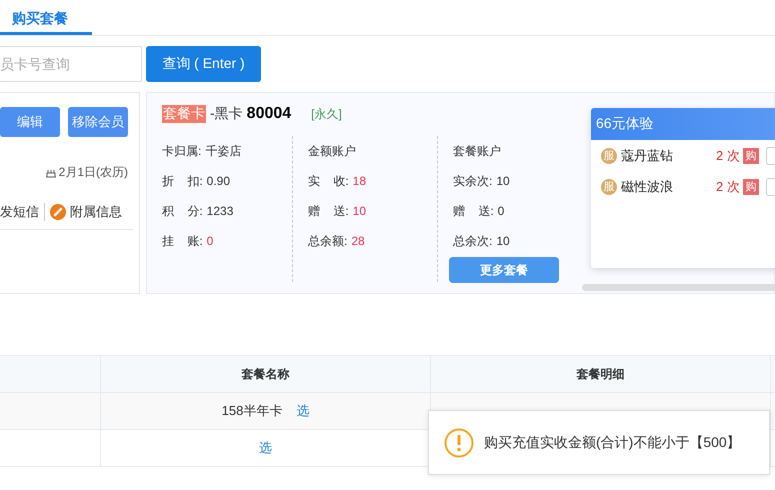 The image size is (775, 490). Describe the element at coordinates (612, 443) in the screenshot. I see `toast-message: 购买充值实收金额(合计)不能小于【500】` at that location.